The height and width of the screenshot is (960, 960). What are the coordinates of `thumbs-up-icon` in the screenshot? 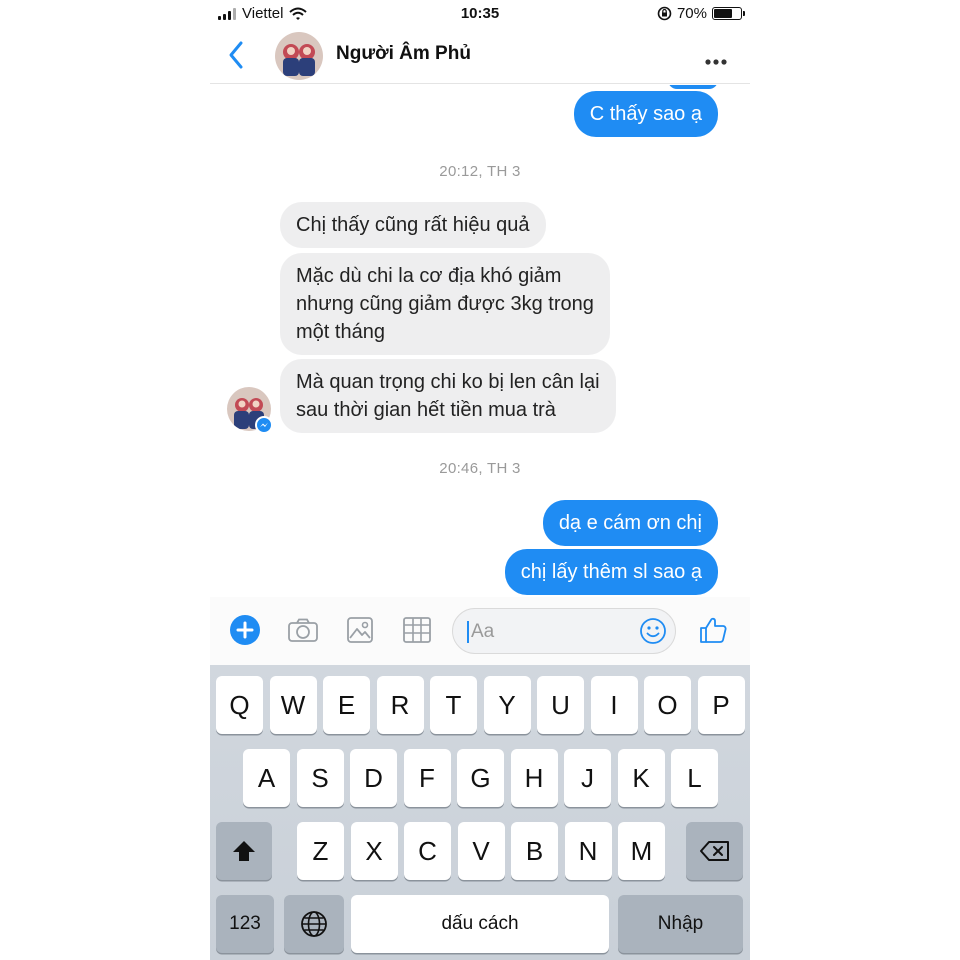 It's located at (713, 630).